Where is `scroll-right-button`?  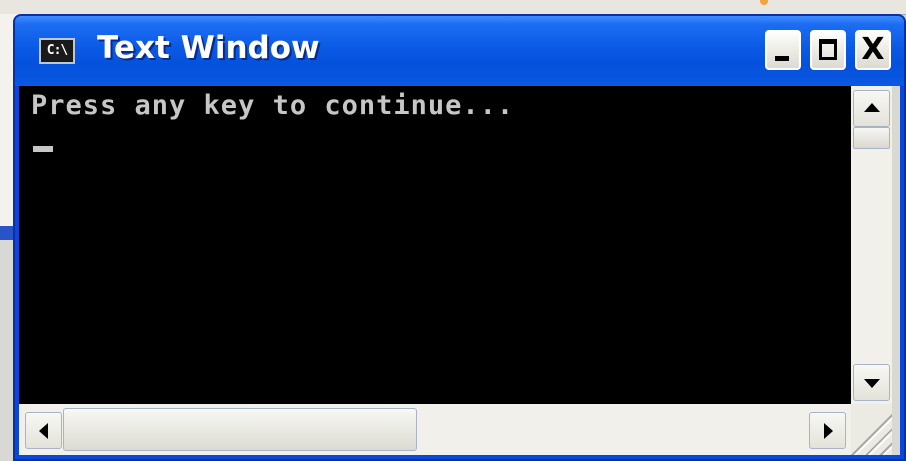 scroll-right-button is located at coordinates (827, 430).